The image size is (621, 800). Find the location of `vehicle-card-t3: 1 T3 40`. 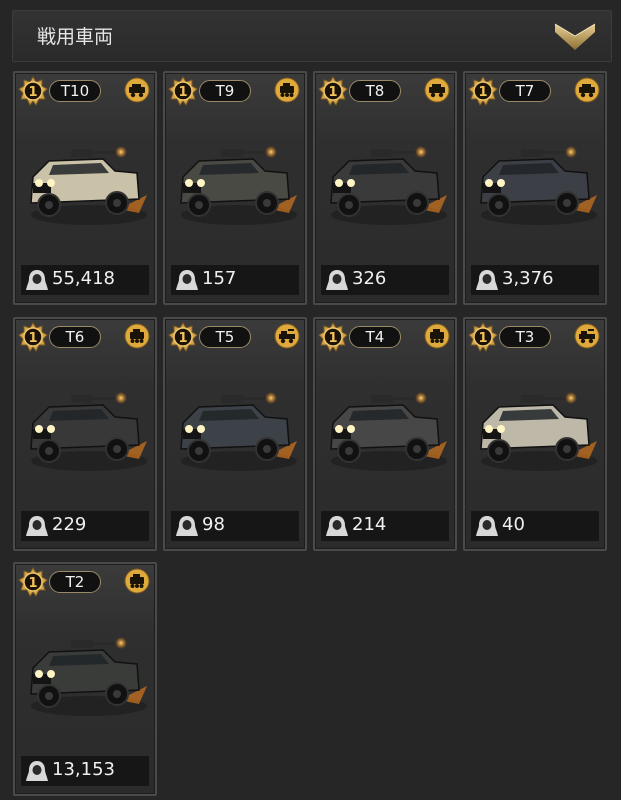

vehicle-card-t3: 1 T3 40 is located at coordinates (535, 434).